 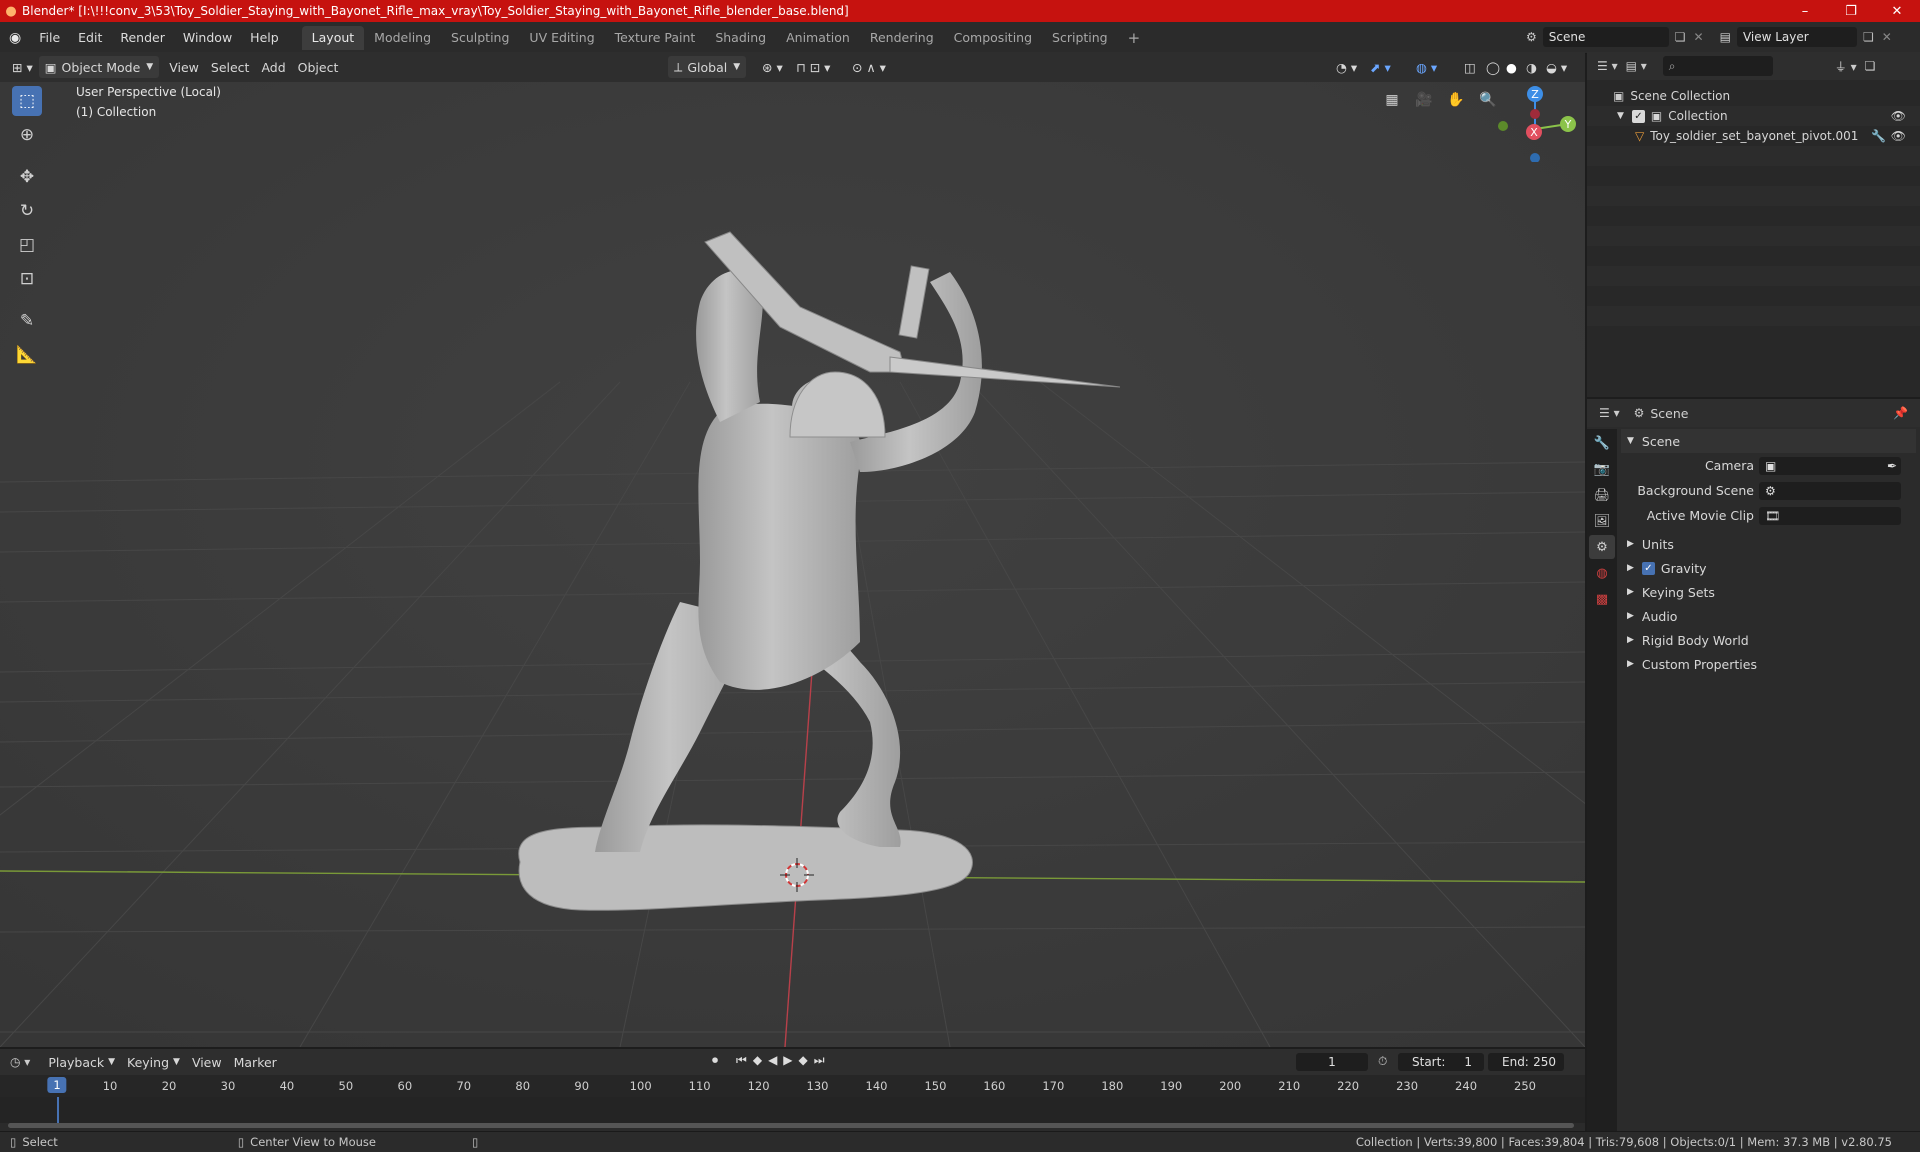 What do you see at coordinates (318, 67) in the screenshot?
I see `object-menu: Object` at bounding box center [318, 67].